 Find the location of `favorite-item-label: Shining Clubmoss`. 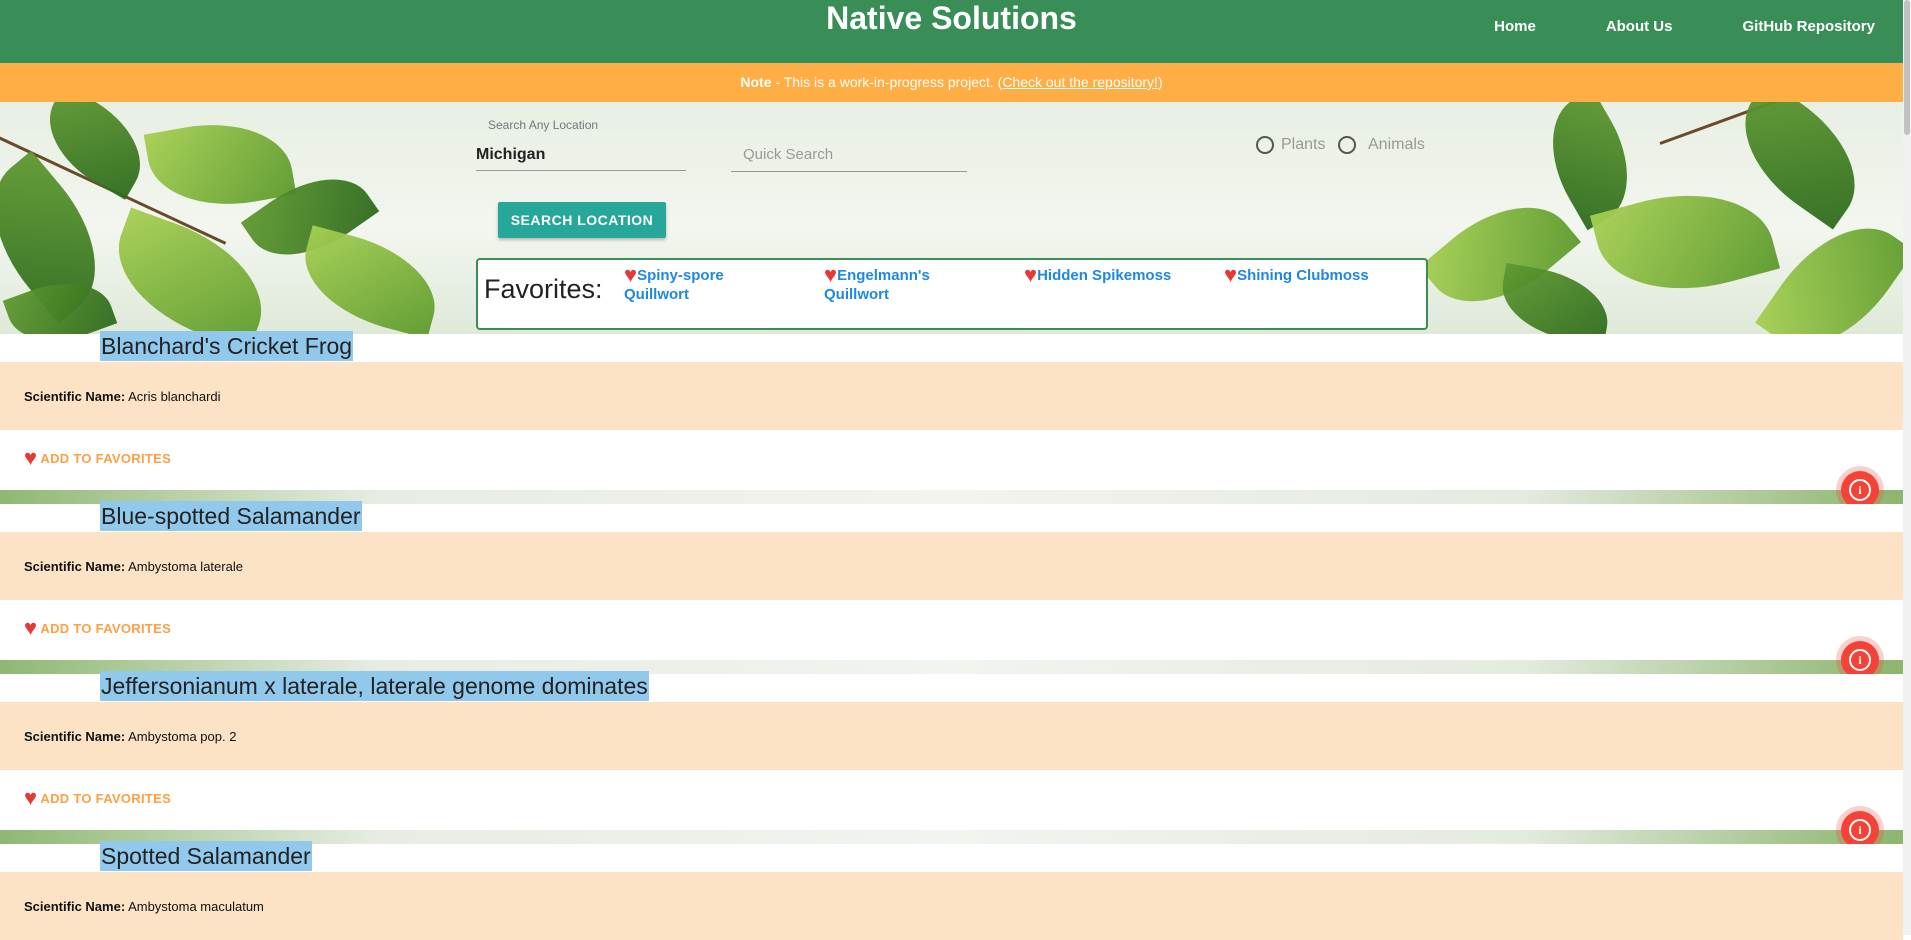

favorite-item-label: Shining Clubmoss is located at coordinates (1303, 275).